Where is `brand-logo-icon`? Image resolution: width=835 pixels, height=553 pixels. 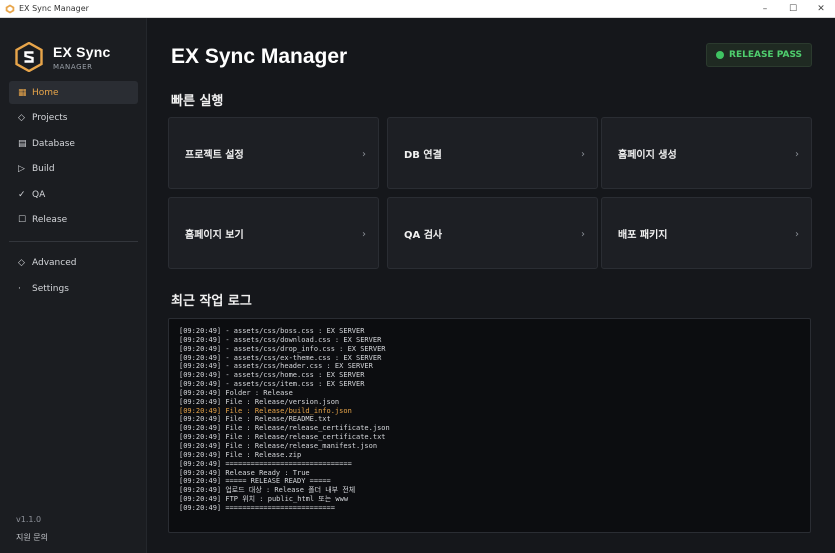
brand-logo-icon is located at coordinates (29, 57).